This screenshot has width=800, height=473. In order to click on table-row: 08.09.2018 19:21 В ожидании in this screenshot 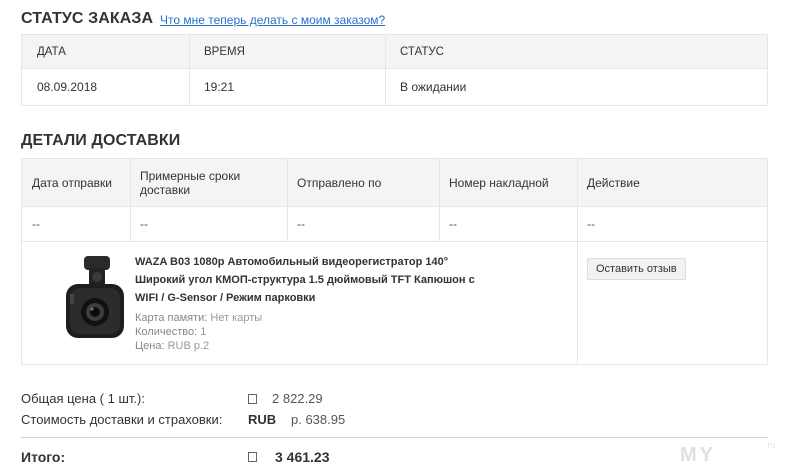, I will do `click(394, 87)`.